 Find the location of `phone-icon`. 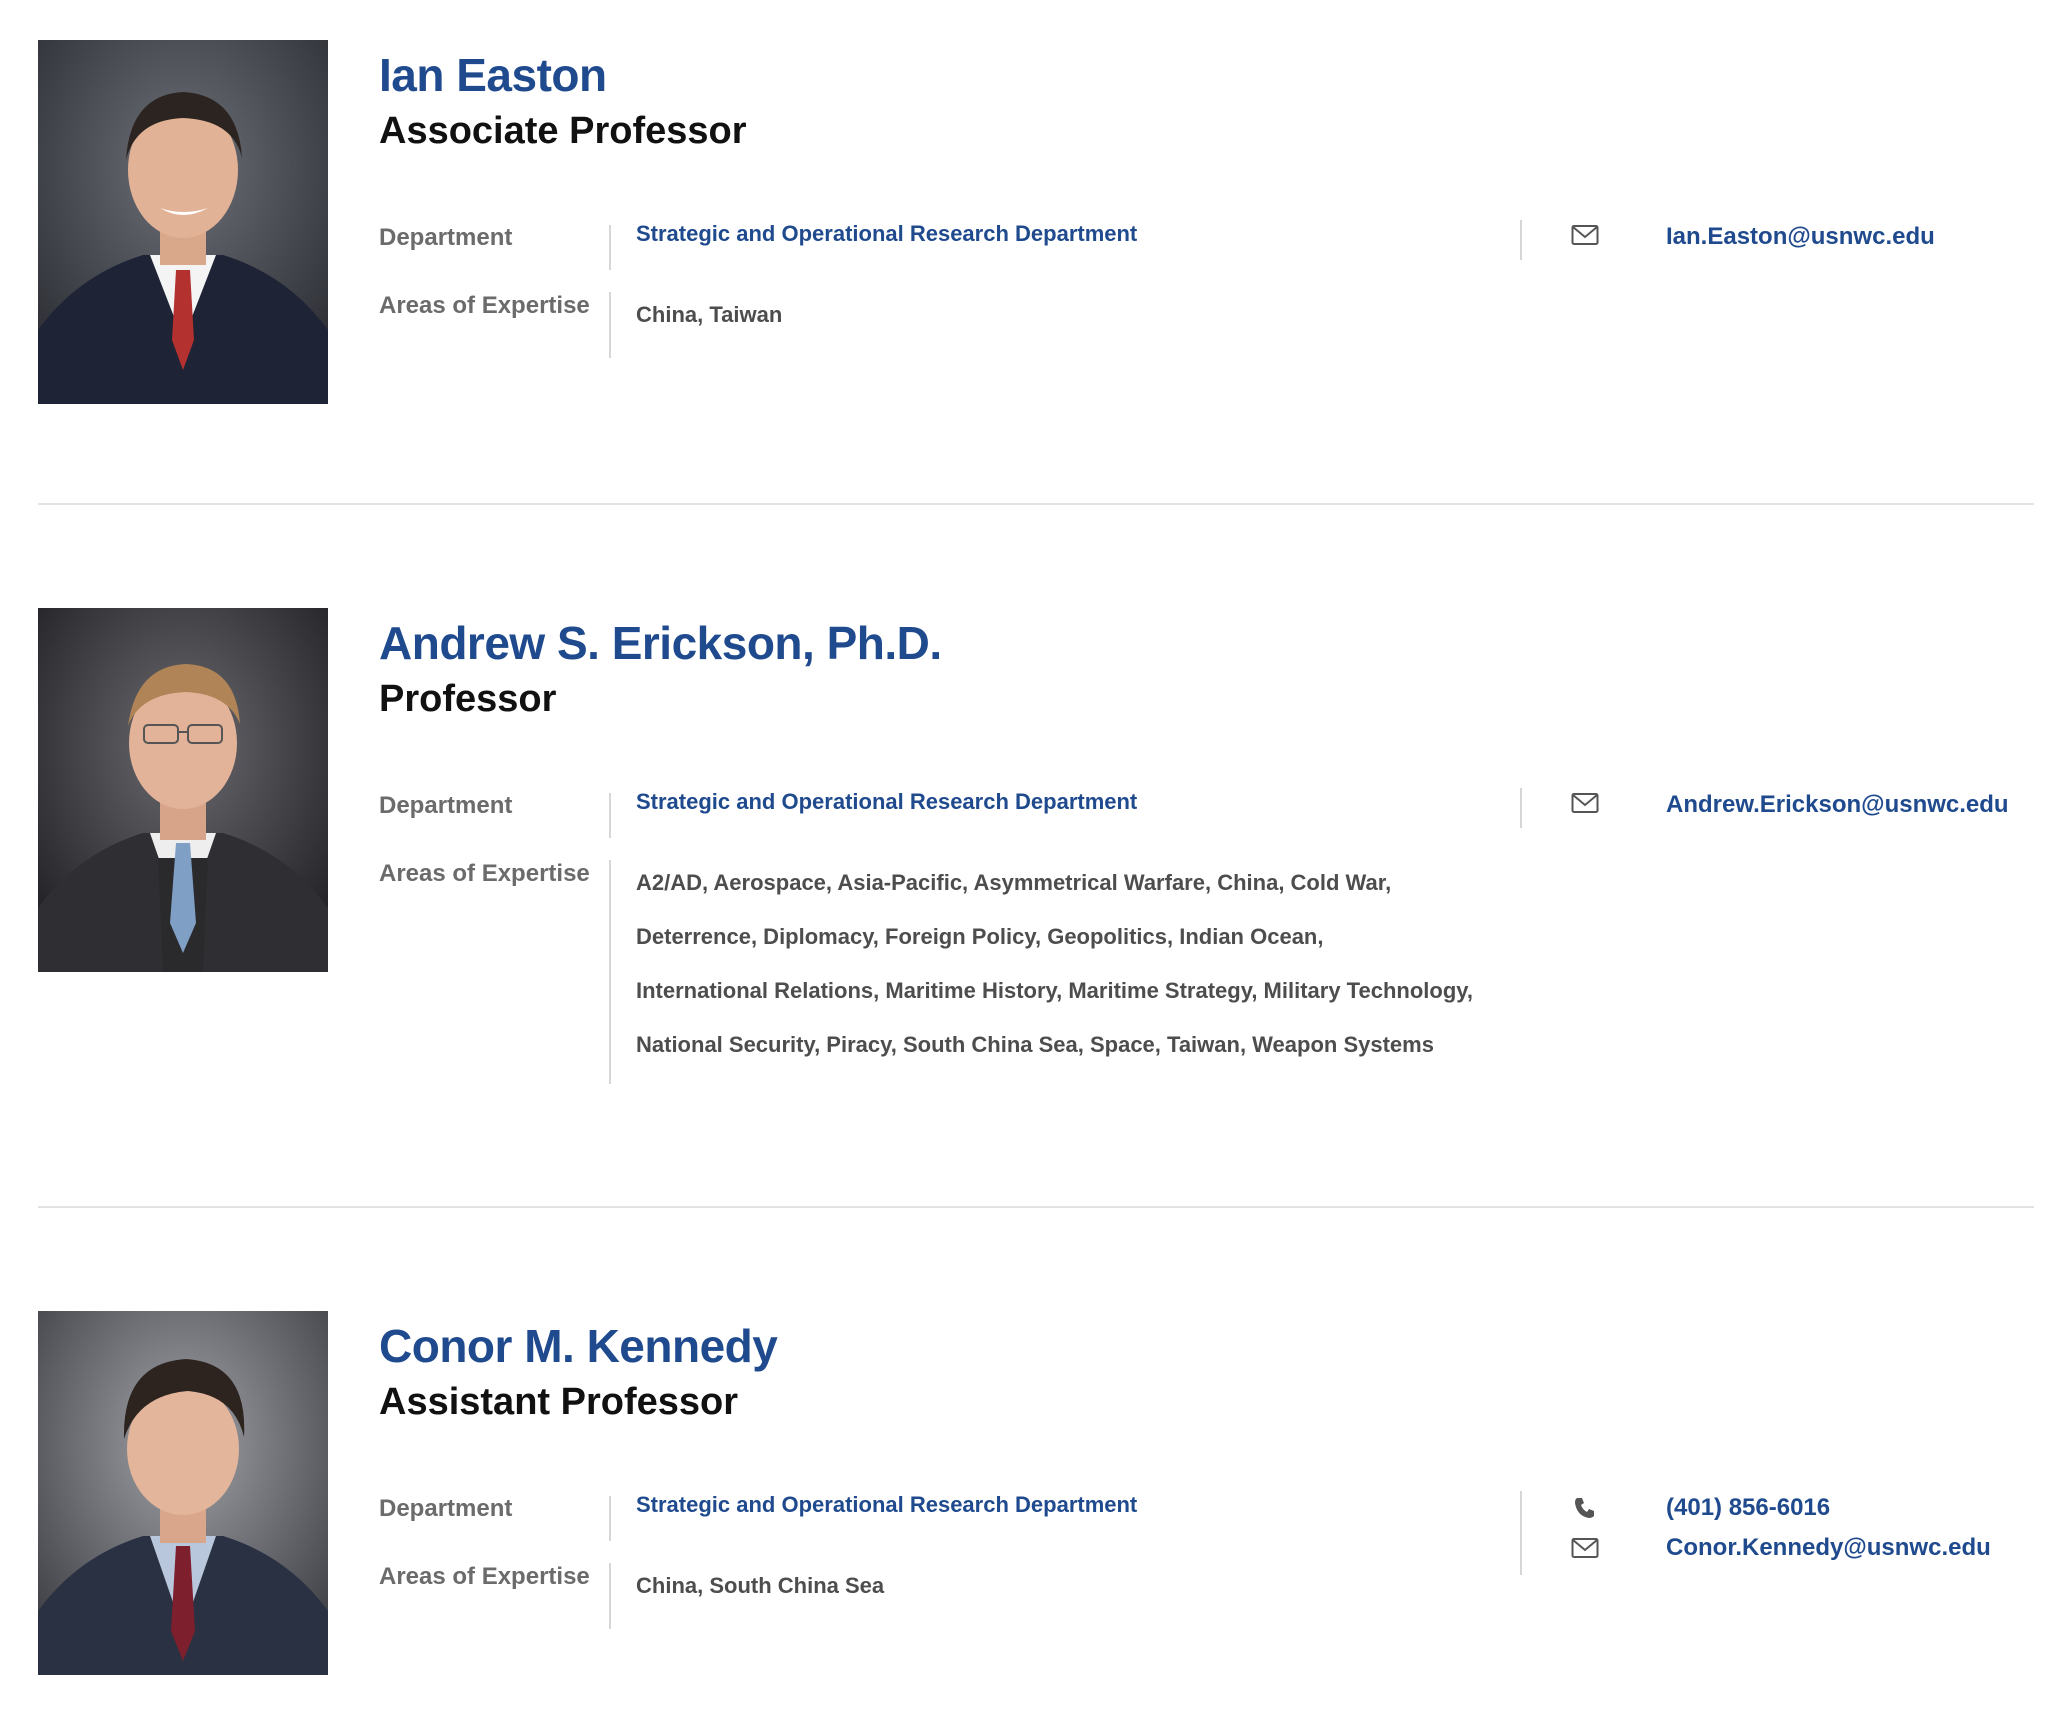

phone-icon is located at coordinates (1585, 1508).